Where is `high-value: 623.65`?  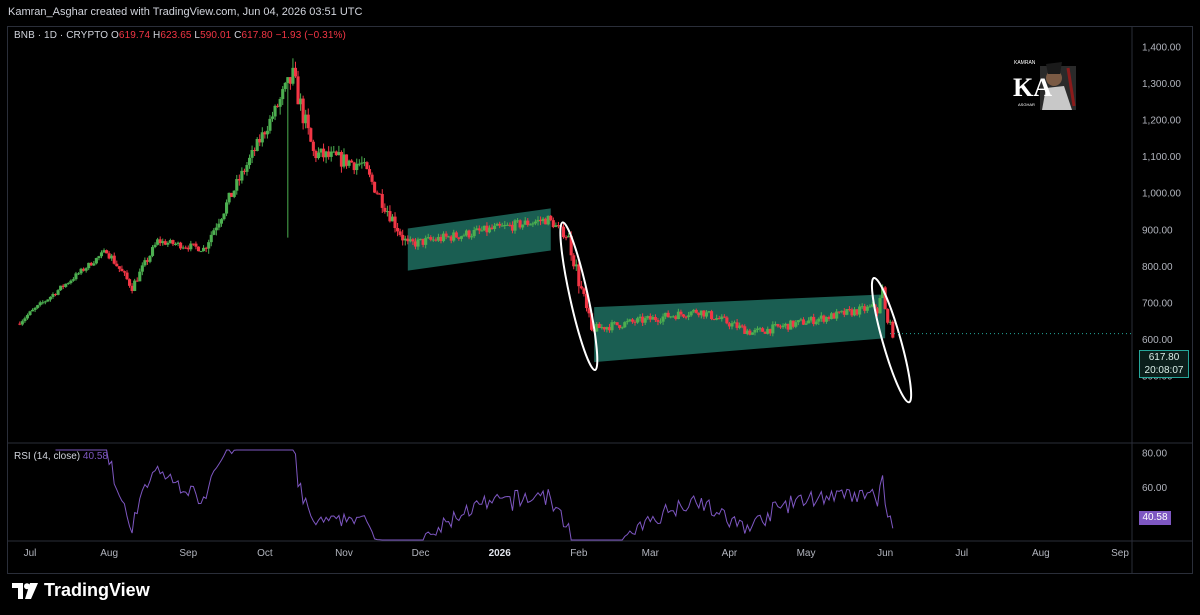 high-value: 623.65 is located at coordinates (176, 35).